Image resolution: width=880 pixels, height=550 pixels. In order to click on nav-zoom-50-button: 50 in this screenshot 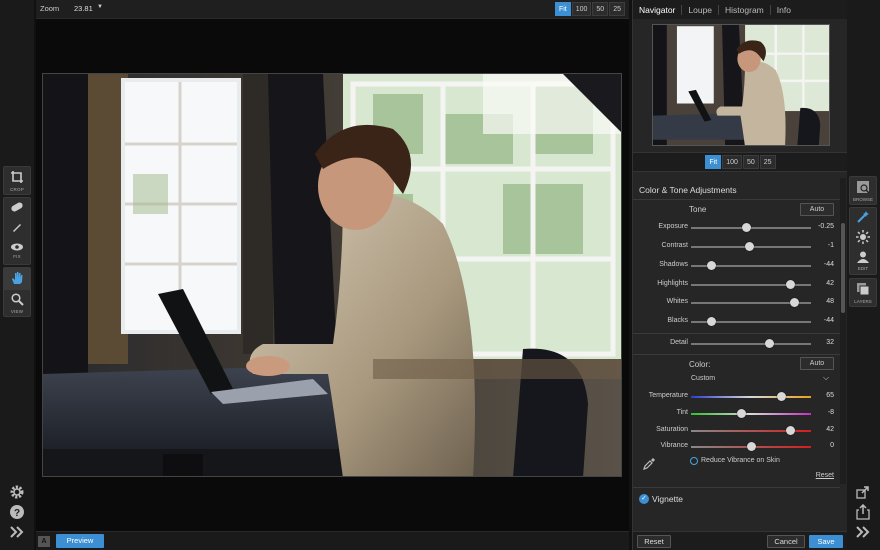, I will do `click(750, 162)`.